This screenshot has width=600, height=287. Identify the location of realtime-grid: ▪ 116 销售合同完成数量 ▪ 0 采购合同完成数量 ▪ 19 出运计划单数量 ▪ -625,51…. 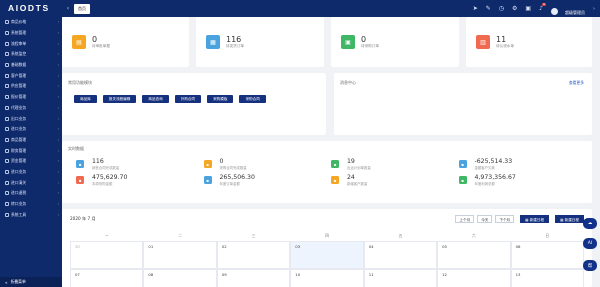
(327, 169).